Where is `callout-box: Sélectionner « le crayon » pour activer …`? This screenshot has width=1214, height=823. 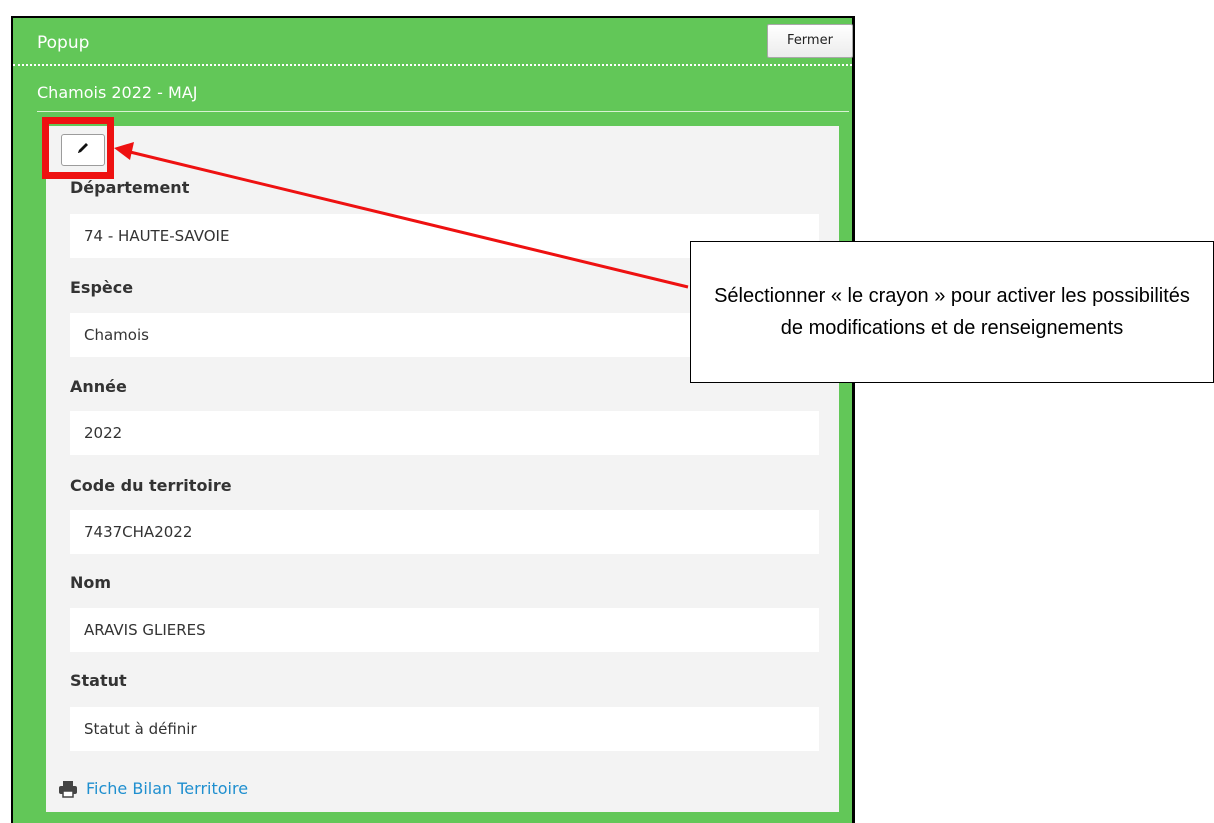 callout-box: Sélectionner « le crayon » pour activer … is located at coordinates (952, 312).